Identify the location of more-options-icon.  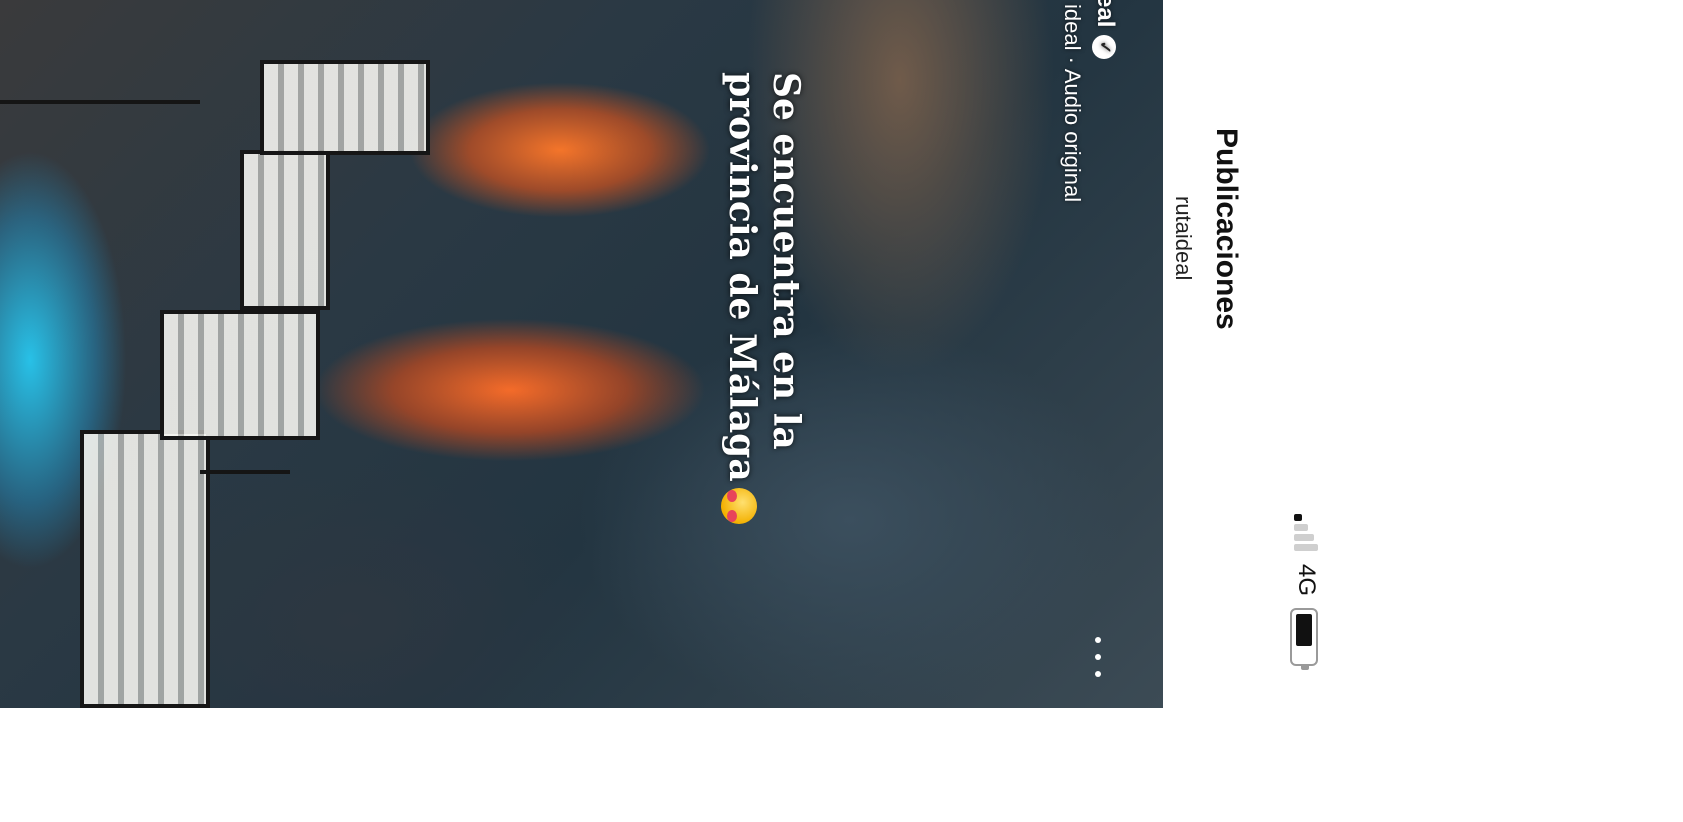
(1098, 657).